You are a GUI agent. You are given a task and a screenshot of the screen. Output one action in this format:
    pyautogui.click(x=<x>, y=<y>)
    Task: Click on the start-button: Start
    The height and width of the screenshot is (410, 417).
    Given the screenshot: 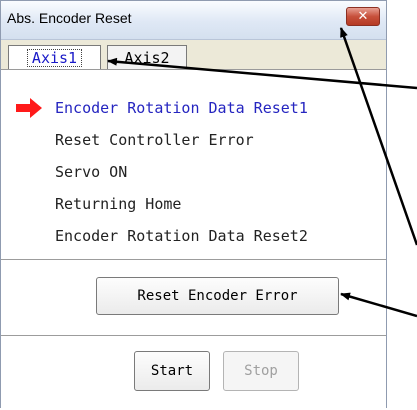 What is the action you would take?
    pyautogui.click(x=172, y=371)
    